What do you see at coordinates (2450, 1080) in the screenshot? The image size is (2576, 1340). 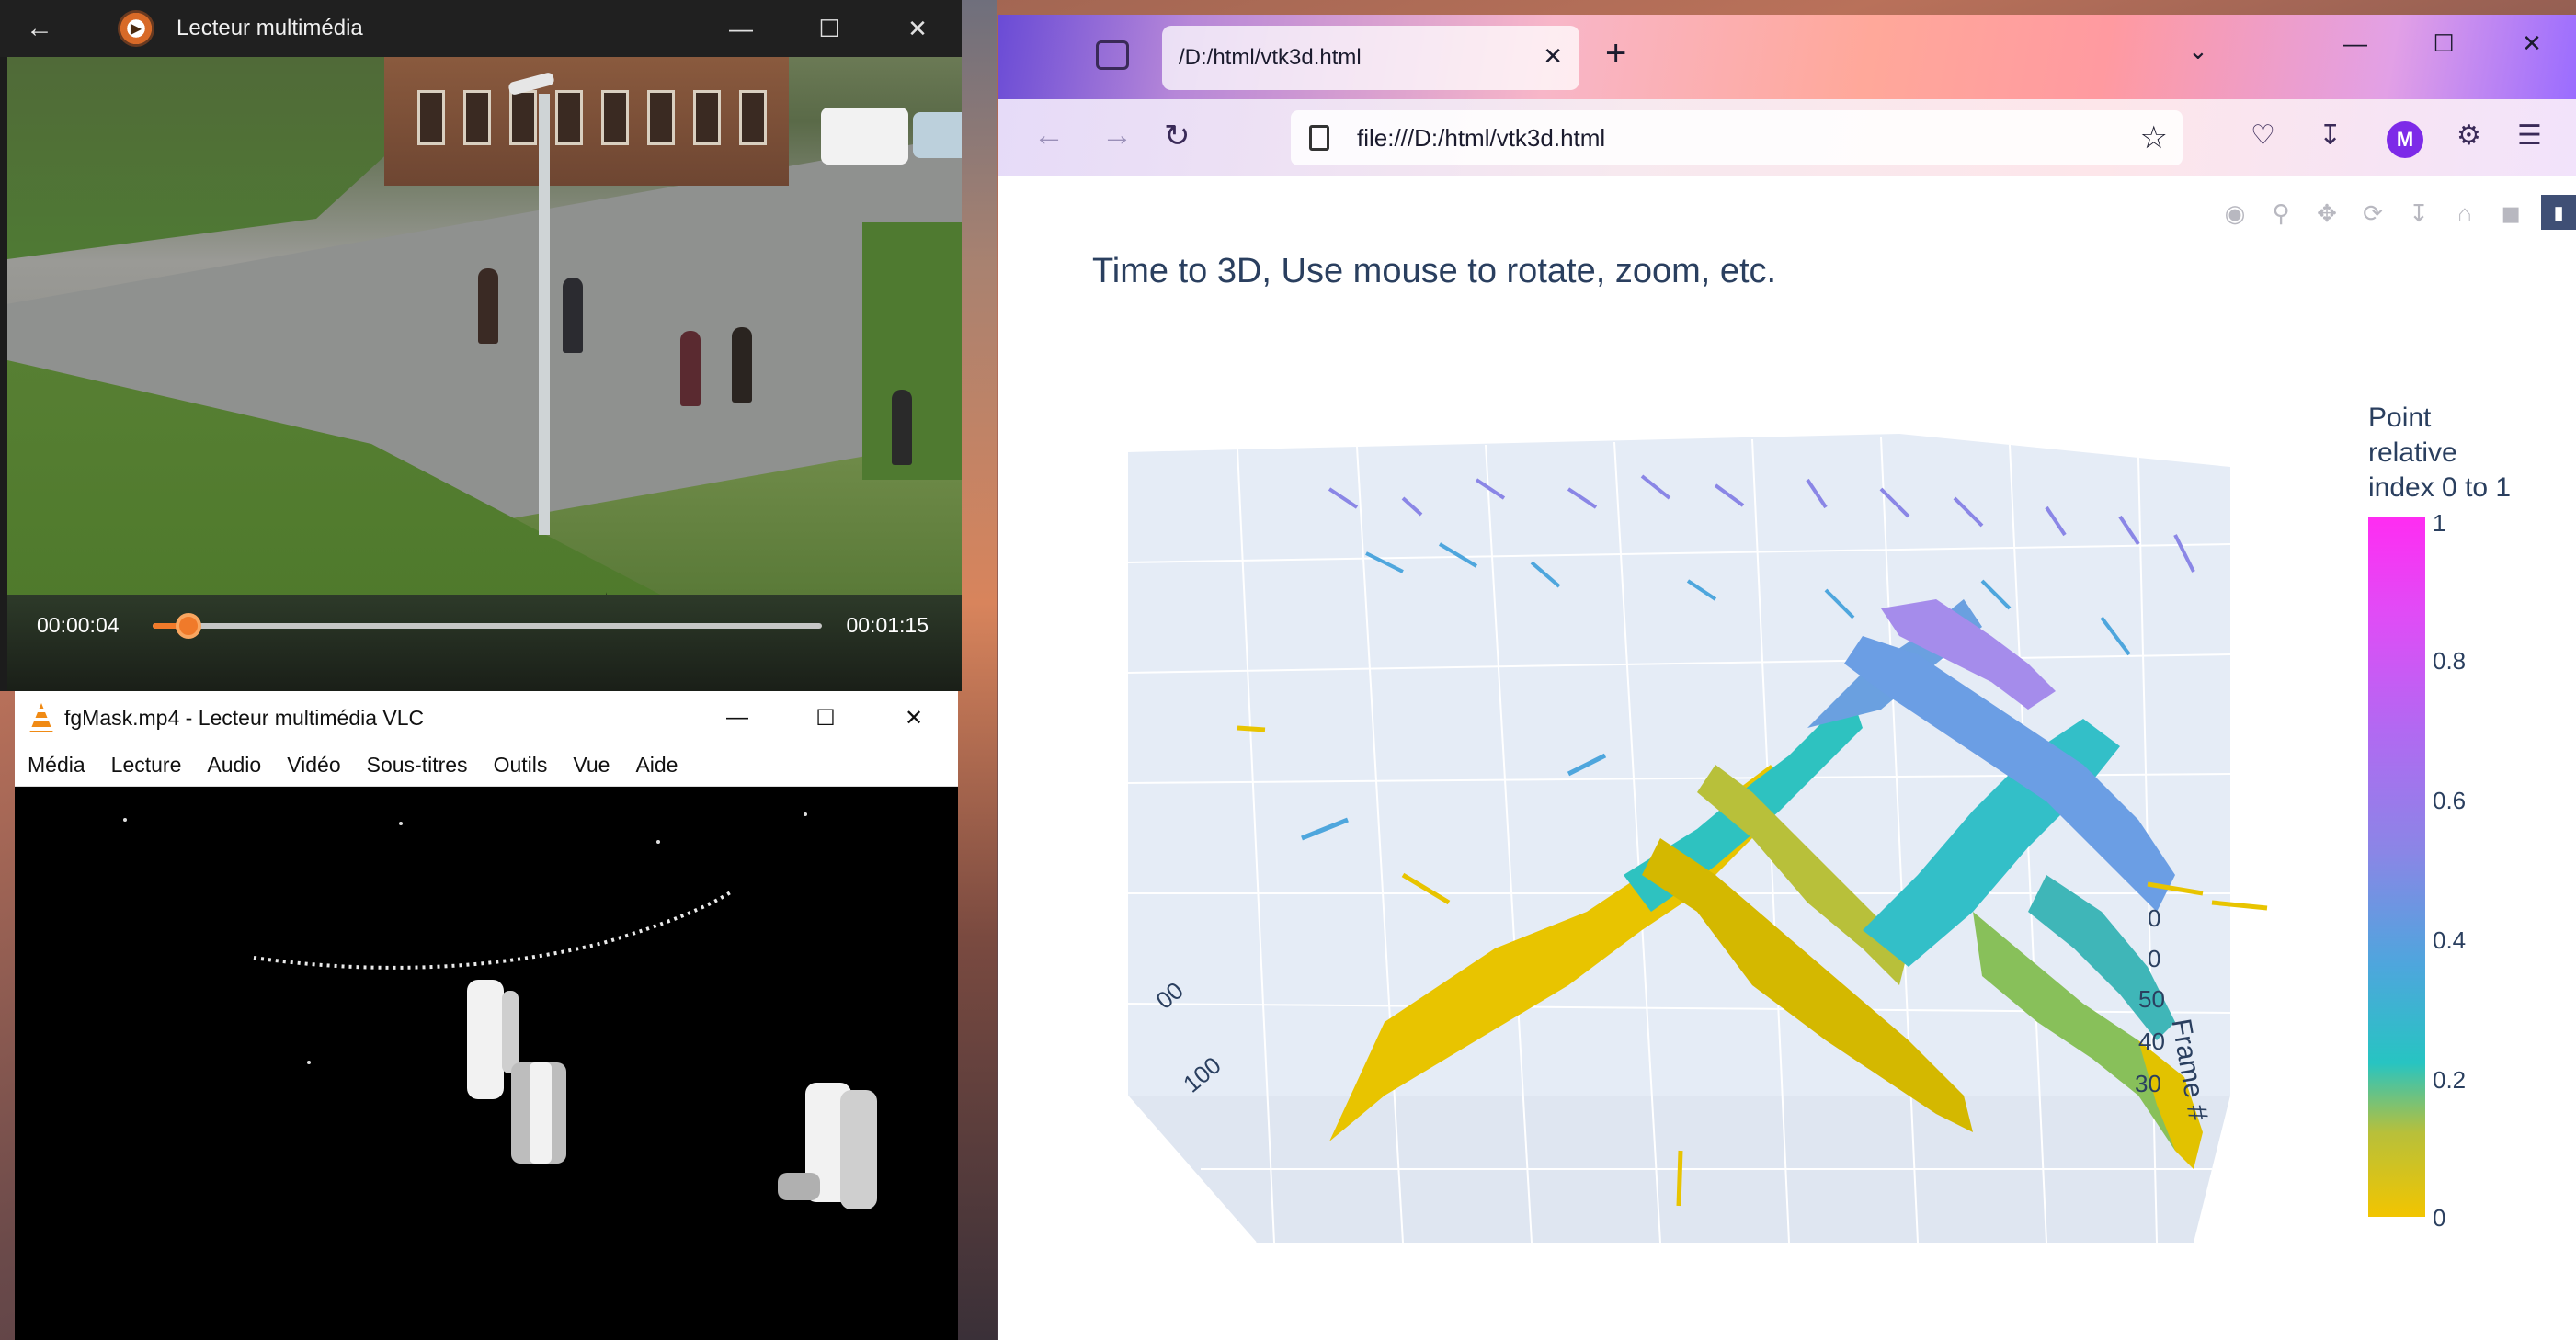 I see `colorbar-tick: 0.2` at bounding box center [2450, 1080].